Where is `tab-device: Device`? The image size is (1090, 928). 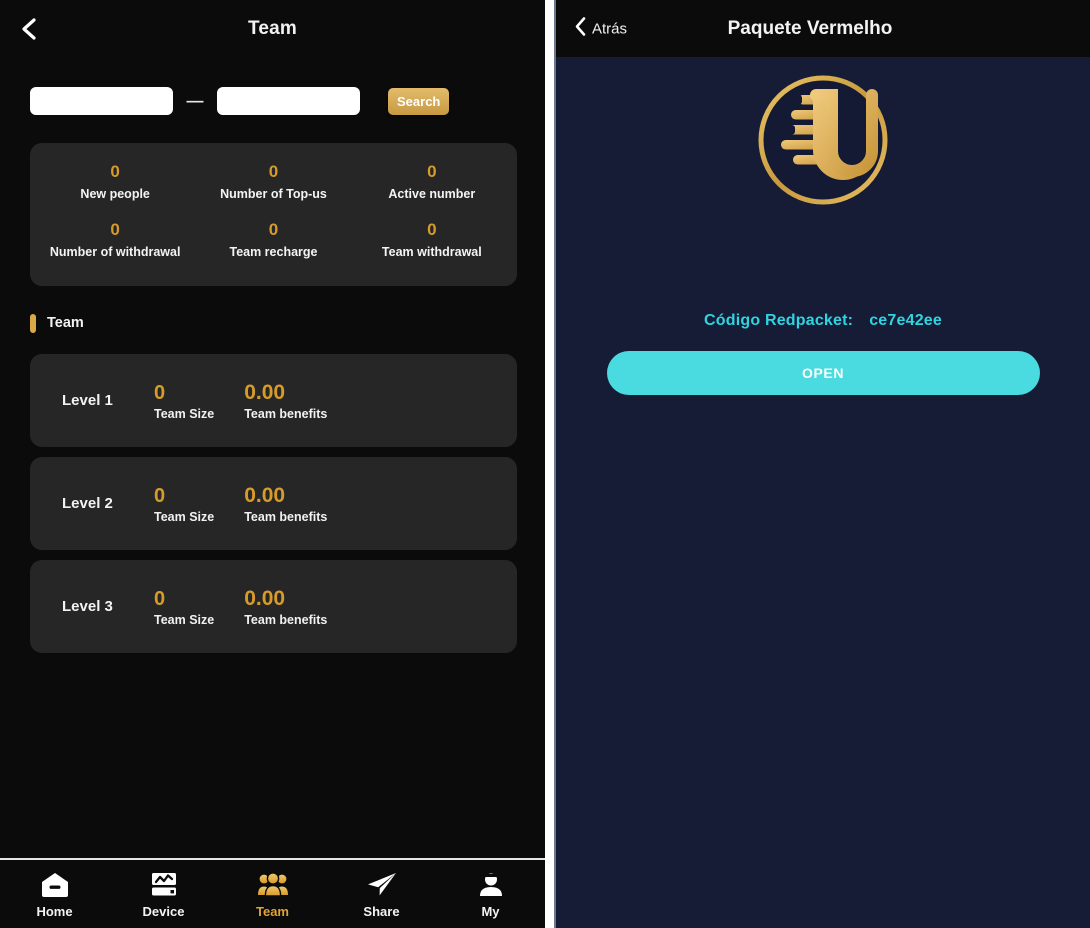 tab-device: Device is located at coordinates (163, 894).